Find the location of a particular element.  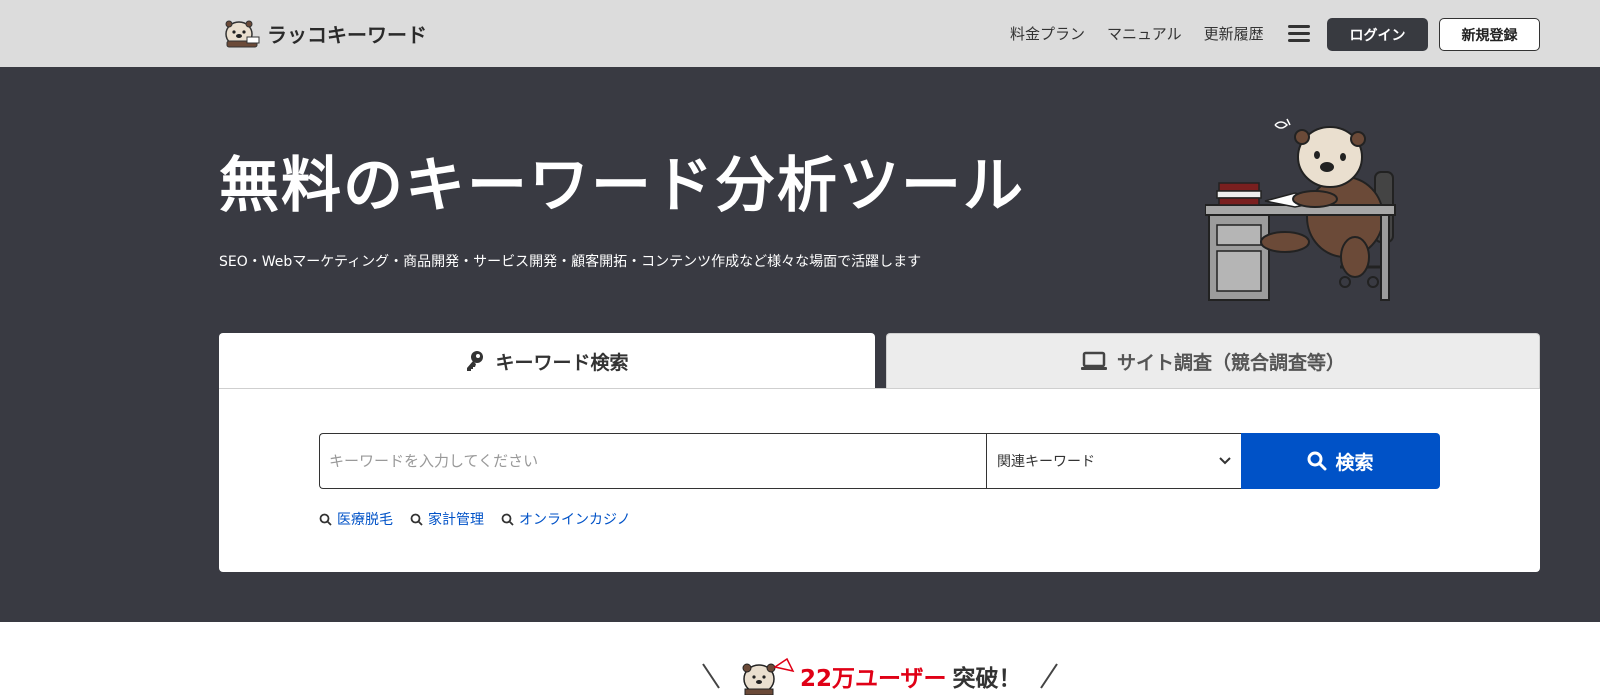

users-suffix: 突破！ is located at coordinates (987, 679).